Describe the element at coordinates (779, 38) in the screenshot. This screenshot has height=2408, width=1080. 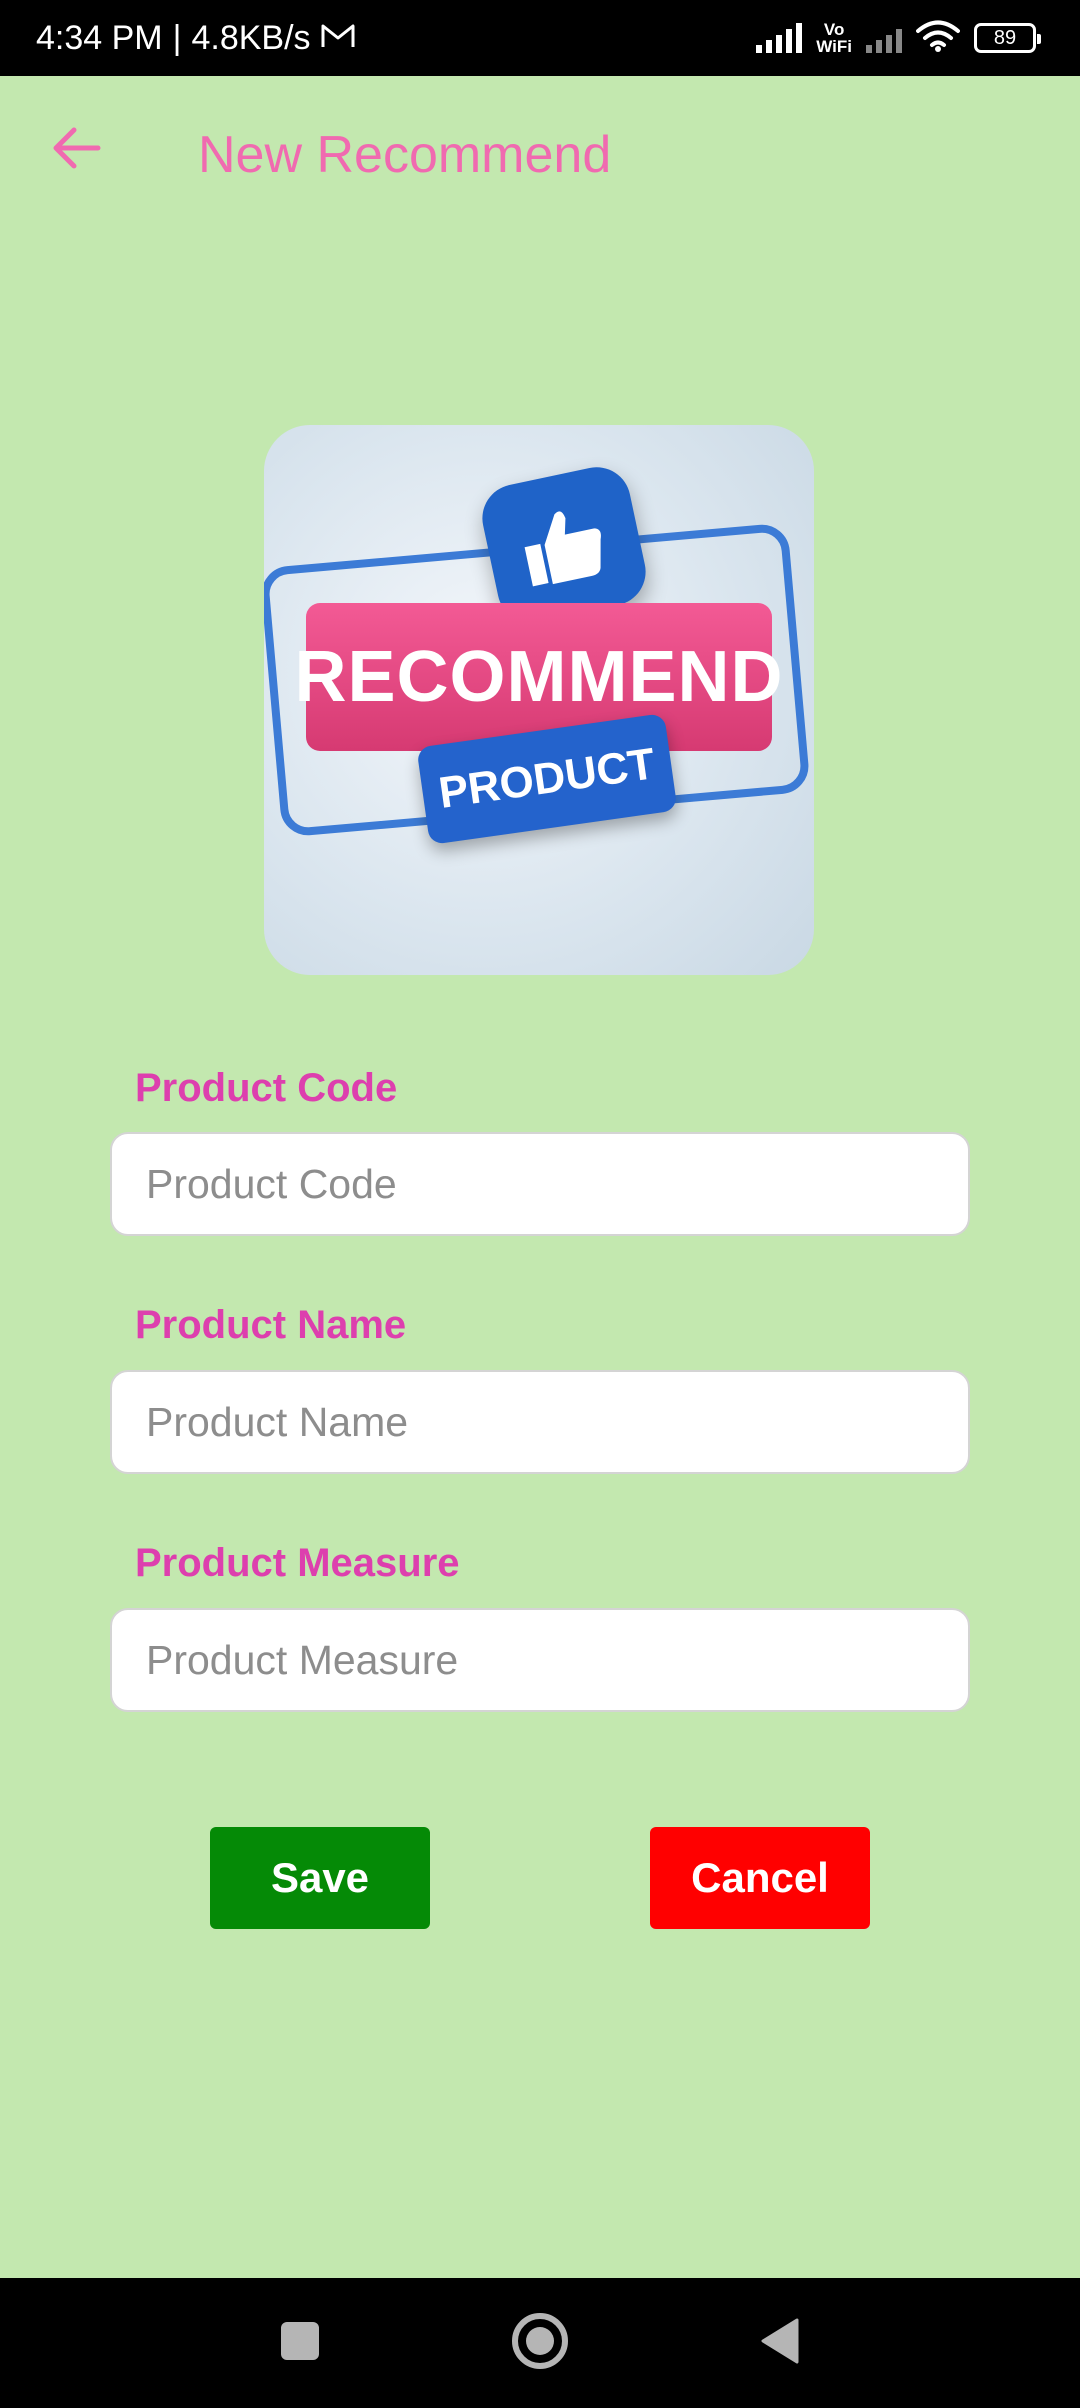
I see `signal-icon` at that location.